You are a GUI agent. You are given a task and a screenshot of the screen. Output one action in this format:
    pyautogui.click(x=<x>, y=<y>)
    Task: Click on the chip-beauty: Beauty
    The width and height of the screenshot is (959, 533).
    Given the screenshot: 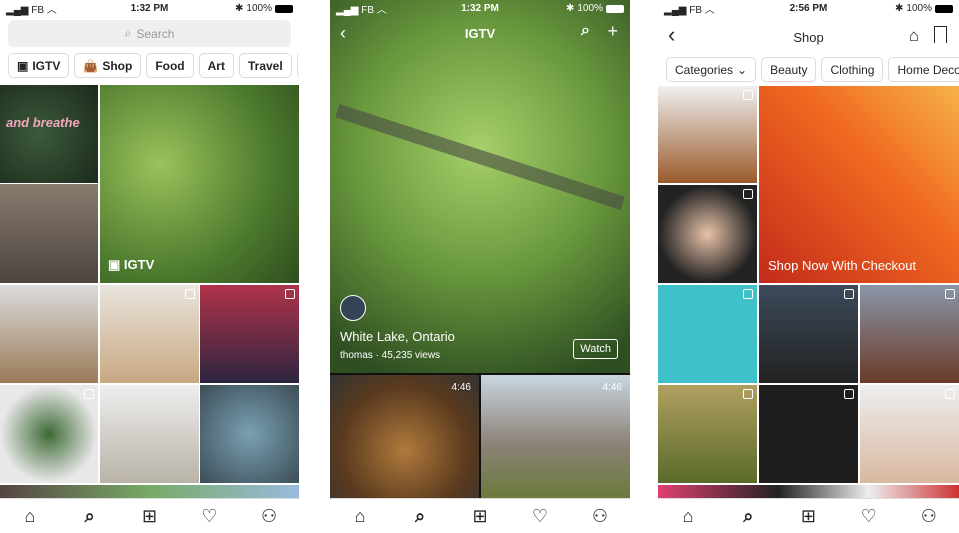 What is the action you would take?
    pyautogui.click(x=789, y=69)
    